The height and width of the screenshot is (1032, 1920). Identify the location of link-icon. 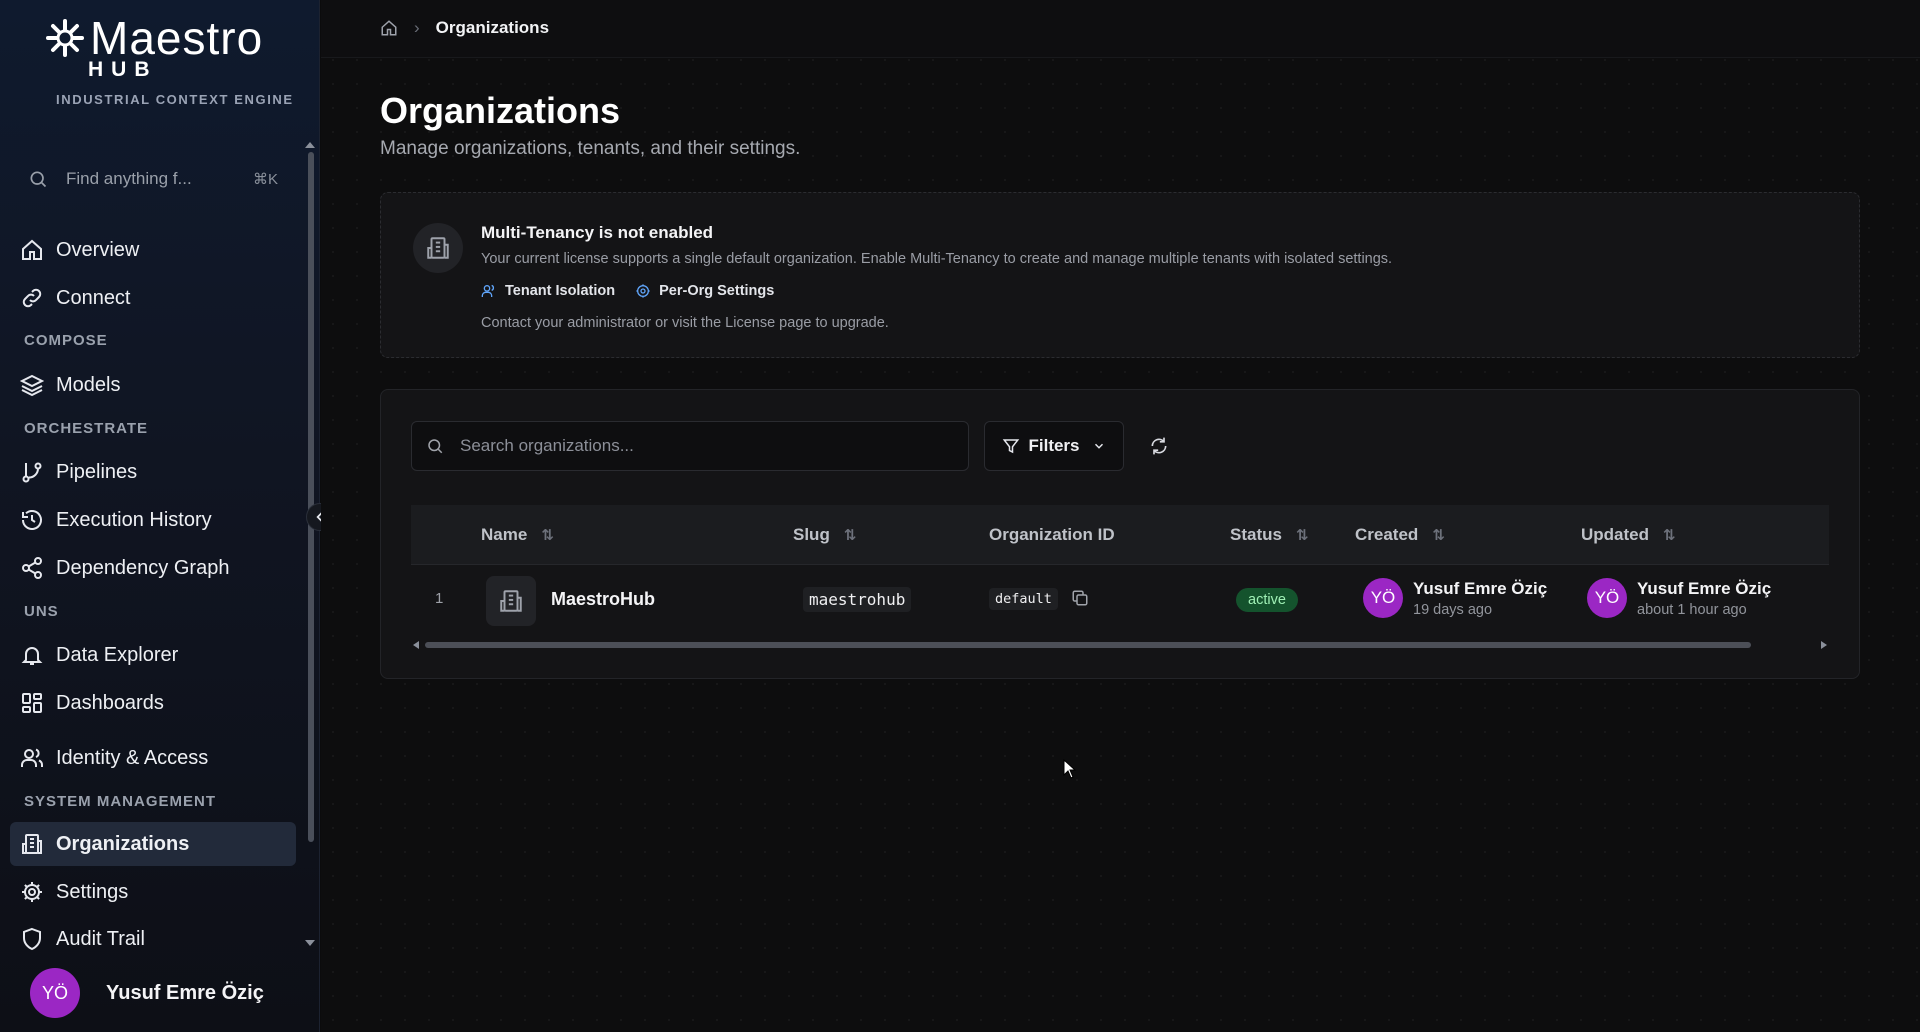
(32, 298).